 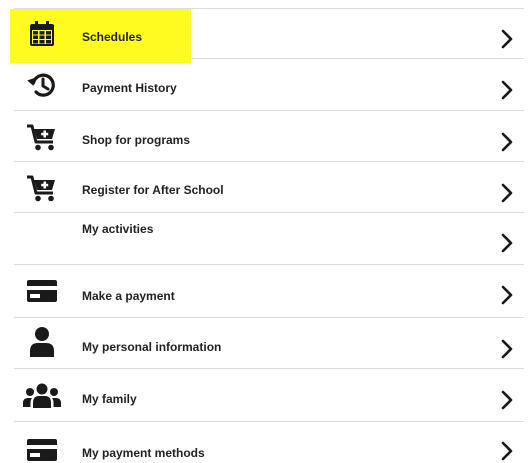 What do you see at coordinates (269, 343) in the screenshot?
I see `menu-item-personal-information: My personal information` at bounding box center [269, 343].